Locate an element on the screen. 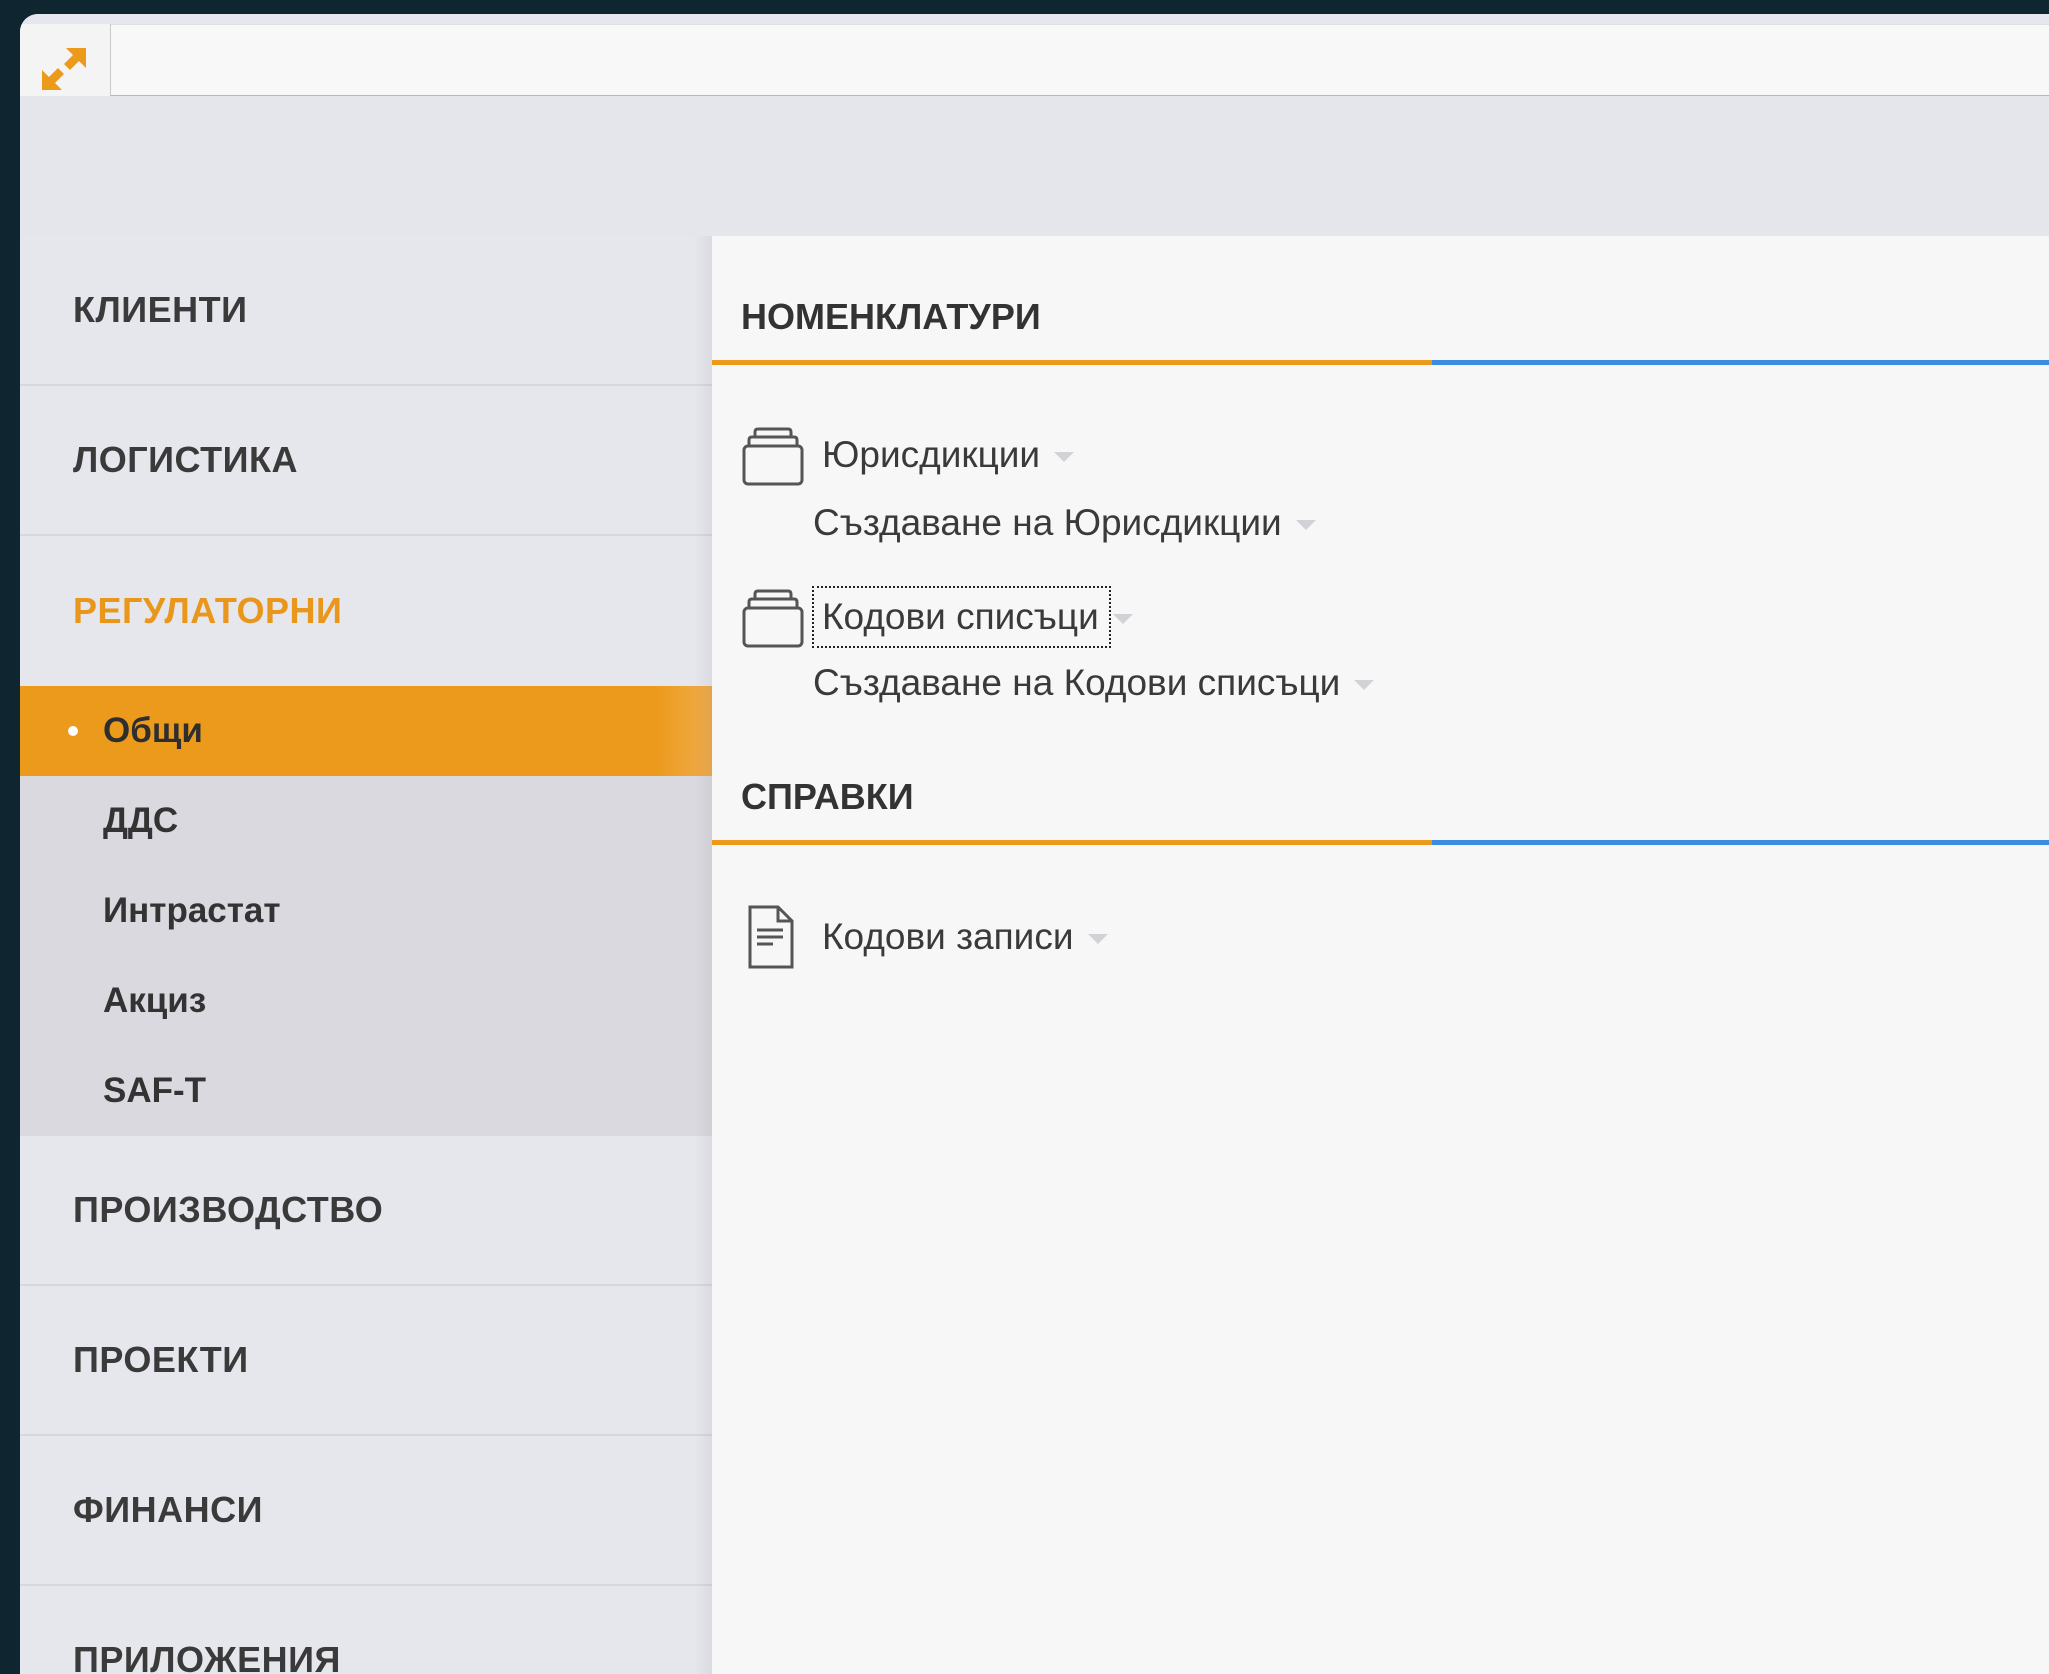  sidebar-item-label: Интрастат is located at coordinates (192, 910).